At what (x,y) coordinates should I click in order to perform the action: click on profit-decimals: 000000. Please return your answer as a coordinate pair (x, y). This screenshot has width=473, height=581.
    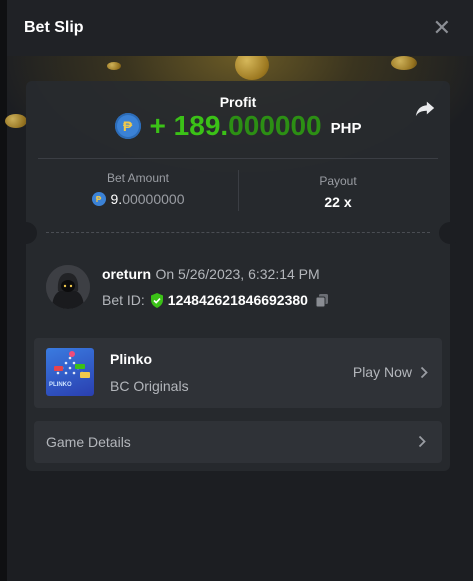
    Looking at the image, I should click on (275, 125).